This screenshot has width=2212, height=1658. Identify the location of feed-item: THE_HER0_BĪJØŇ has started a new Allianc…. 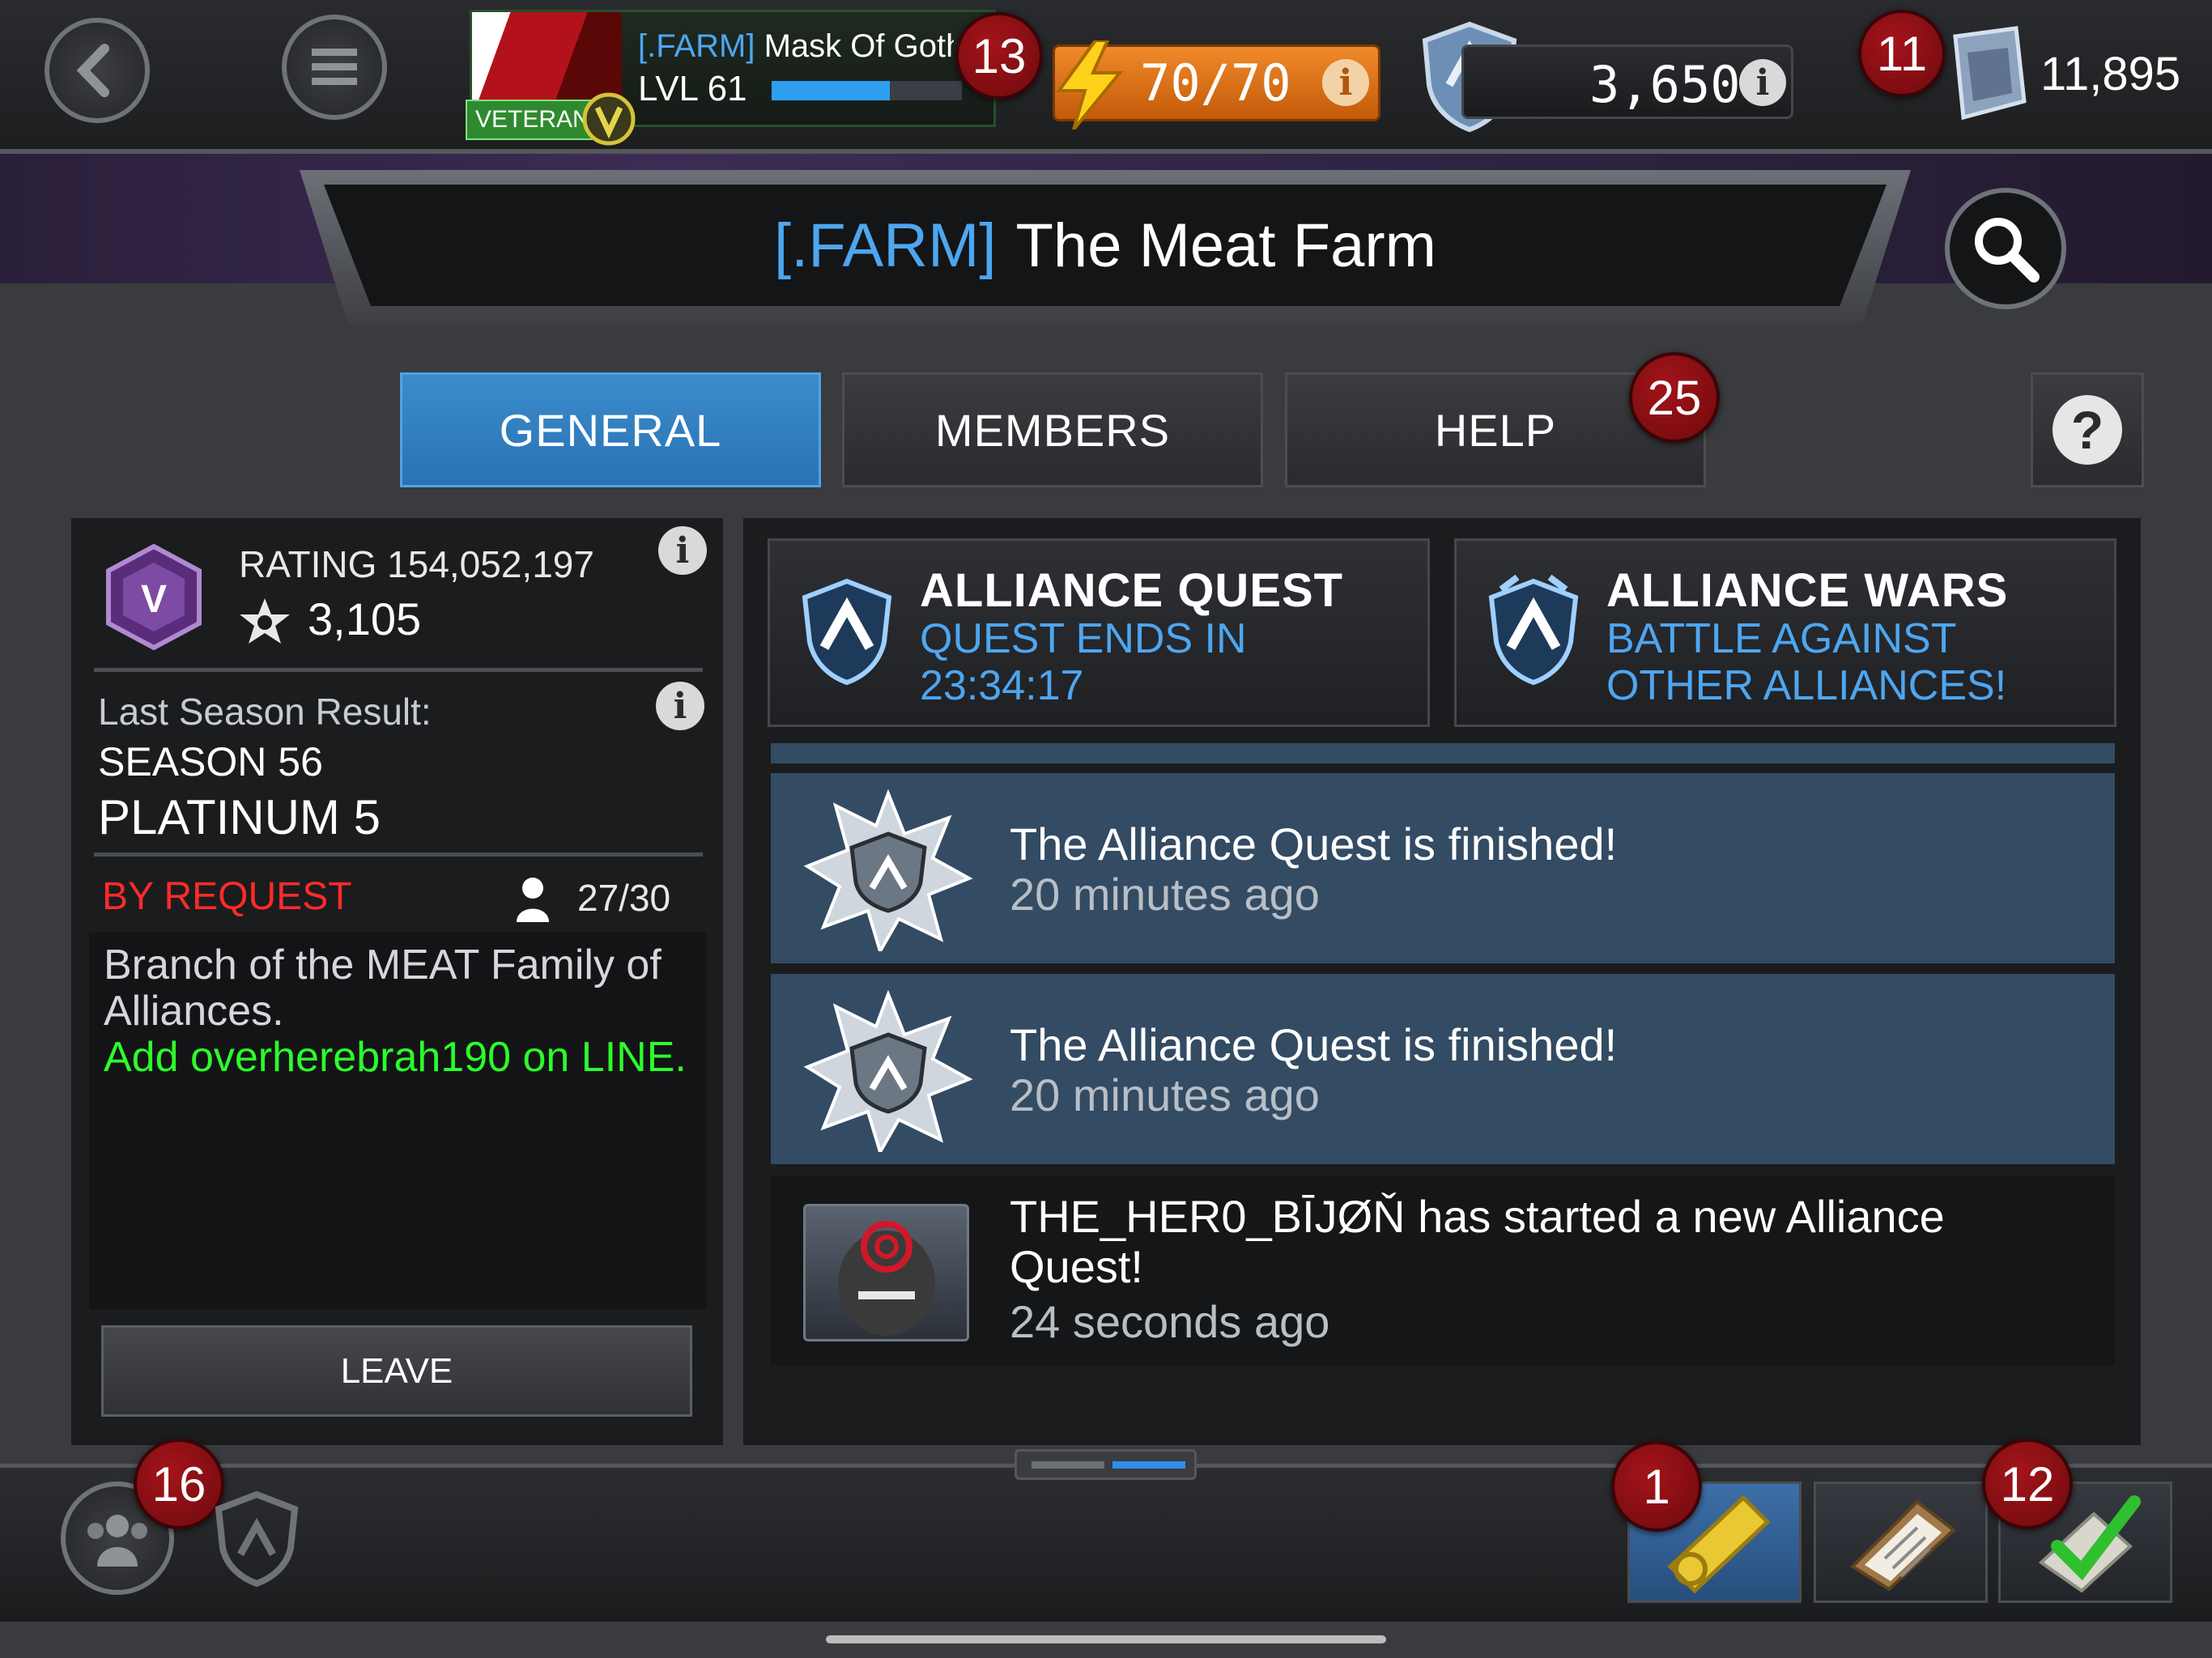
(1443, 1270).